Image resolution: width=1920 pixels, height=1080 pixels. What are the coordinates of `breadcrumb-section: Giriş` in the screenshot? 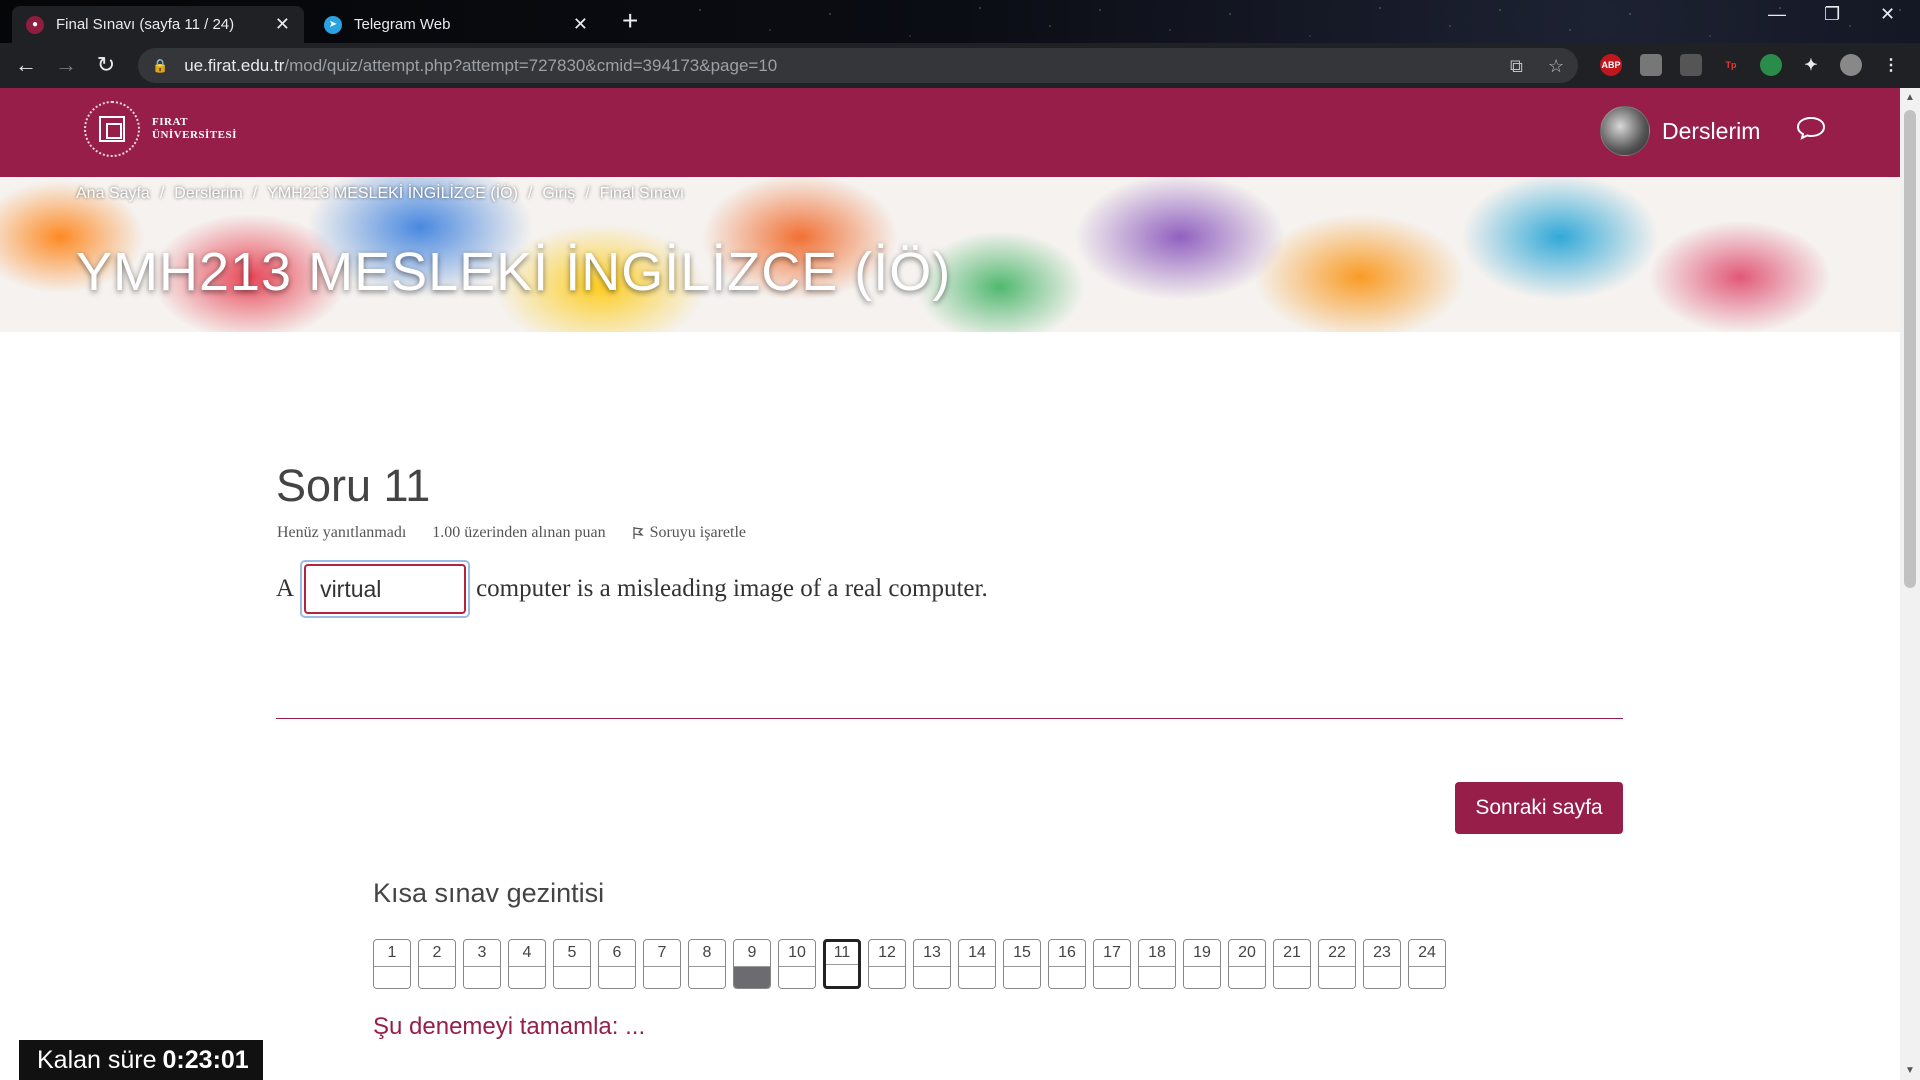 It's located at (558, 194).